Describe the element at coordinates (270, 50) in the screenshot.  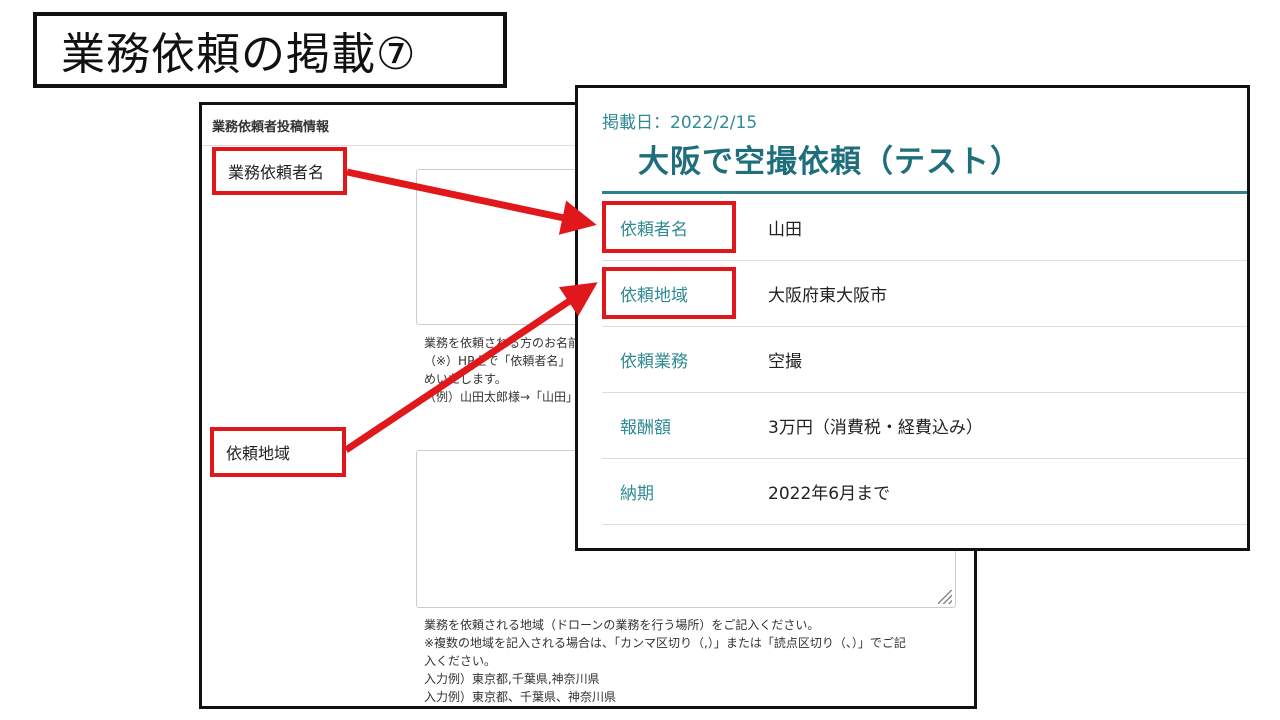
I see `slide-title: 業務依頼の掲載⑦` at that location.